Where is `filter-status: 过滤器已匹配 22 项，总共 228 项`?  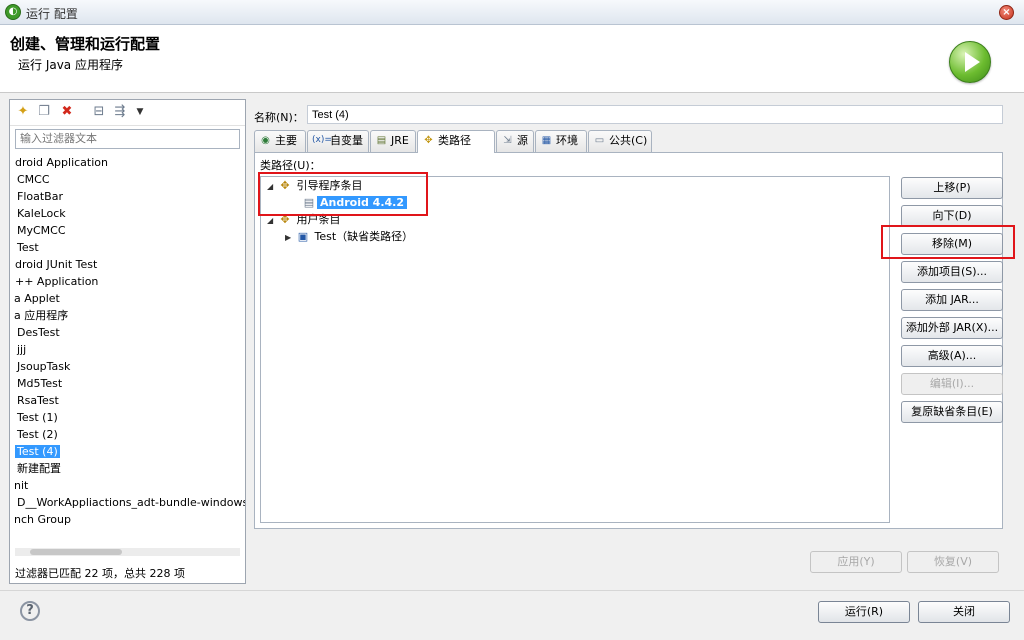
filter-status: 过滤器已匹配 22 项，总共 228 项 is located at coordinates (100, 573).